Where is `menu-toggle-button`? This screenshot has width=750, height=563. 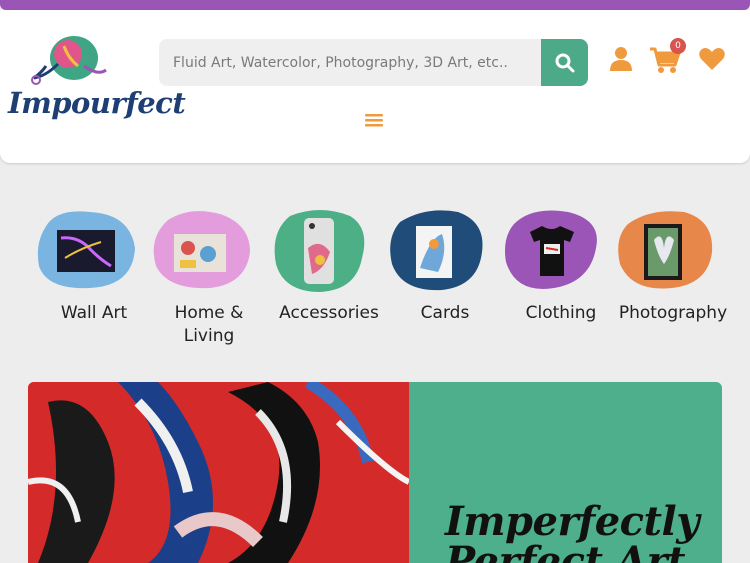 menu-toggle-button is located at coordinates (374, 120).